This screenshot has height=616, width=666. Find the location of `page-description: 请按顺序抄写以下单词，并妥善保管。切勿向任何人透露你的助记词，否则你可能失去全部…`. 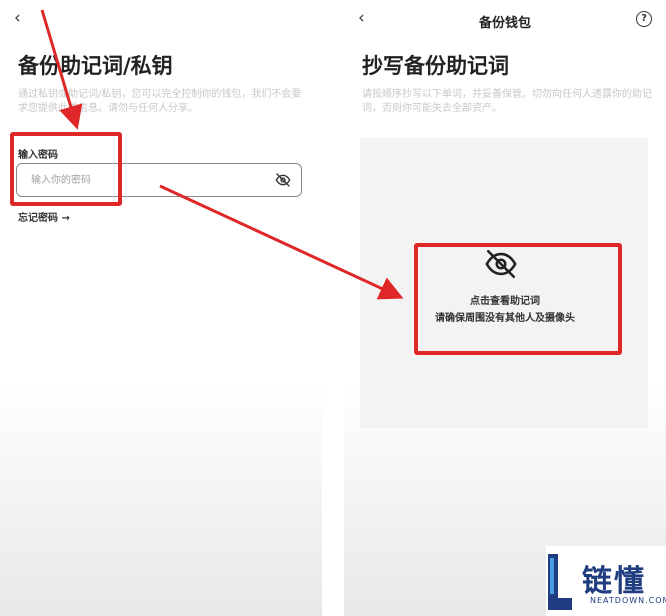

page-description: 请按顺序抄写以下单词，并妥善保管。切勿向任何人透露你的助记词，否则你可能失去全部… is located at coordinates (507, 101).